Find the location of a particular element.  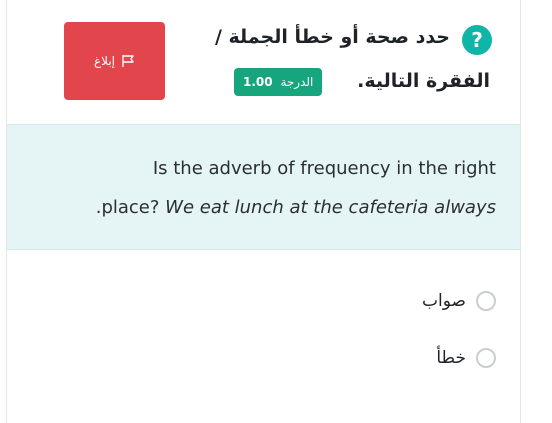

question-circle-icon: ? is located at coordinates (477, 40).